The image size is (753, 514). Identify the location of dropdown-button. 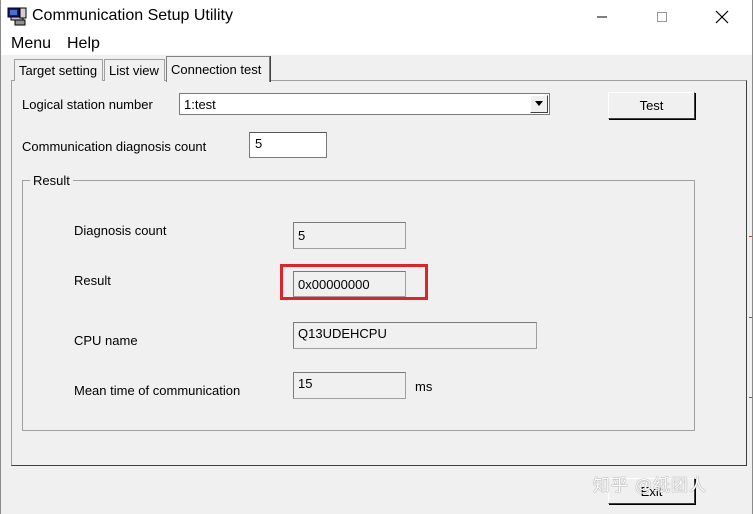
(539, 104).